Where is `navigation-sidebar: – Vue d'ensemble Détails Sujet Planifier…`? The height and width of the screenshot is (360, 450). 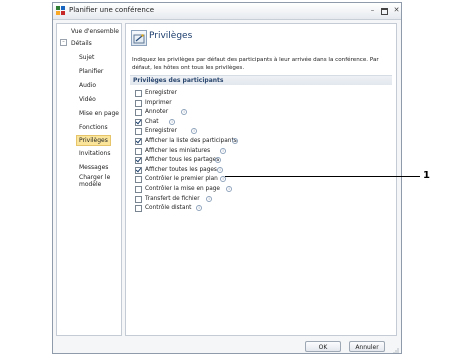
navigation-sidebar: – Vue d'ensemble Détails Sujet Planifier… is located at coordinates (89, 179).